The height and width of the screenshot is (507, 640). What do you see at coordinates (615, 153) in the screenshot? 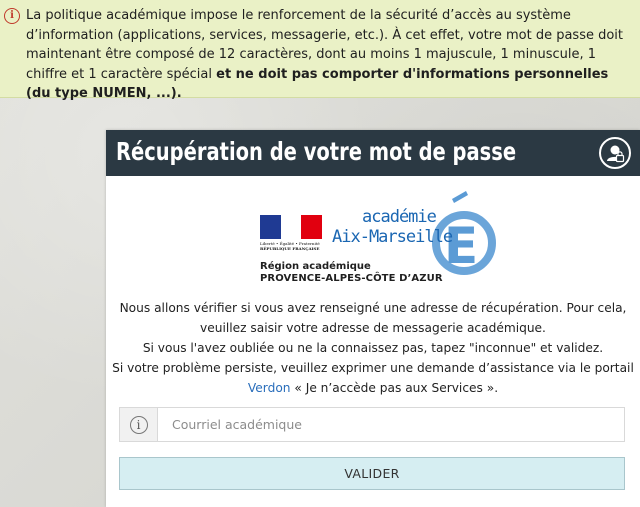
I see `user-lock-icon` at bounding box center [615, 153].